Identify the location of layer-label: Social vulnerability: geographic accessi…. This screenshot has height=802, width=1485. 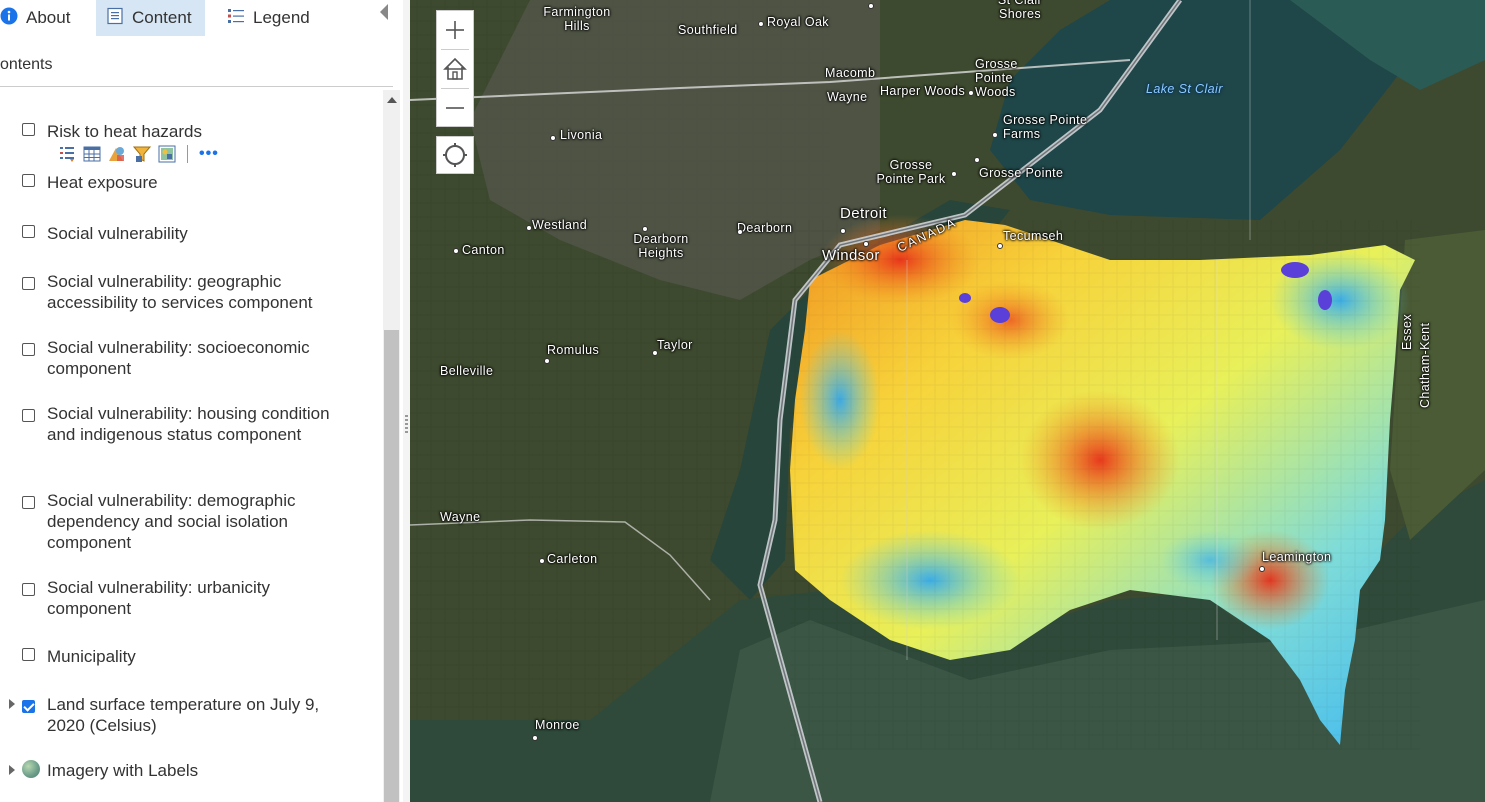
(180, 292).